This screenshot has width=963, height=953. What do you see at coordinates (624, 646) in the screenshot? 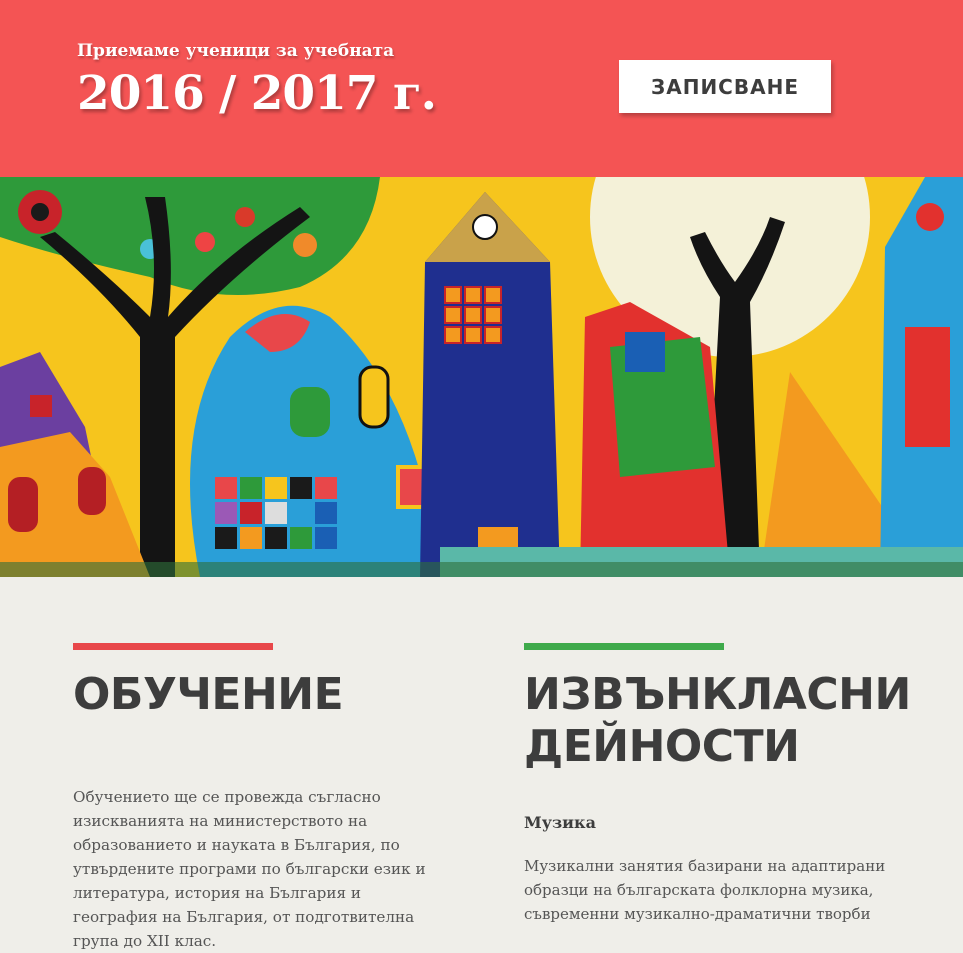
I see `green-accent-bar` at bounding box center [624, 646].